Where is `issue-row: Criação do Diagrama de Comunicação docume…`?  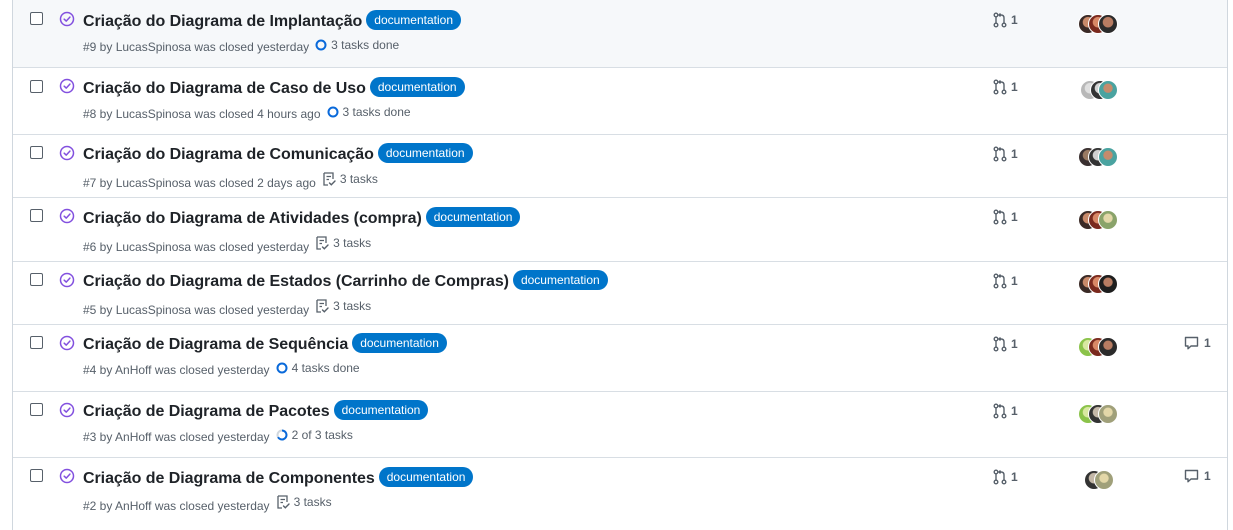 issue-row: Criação do Diagrama de Comunicação docume… is located at coordinates (620, 166).